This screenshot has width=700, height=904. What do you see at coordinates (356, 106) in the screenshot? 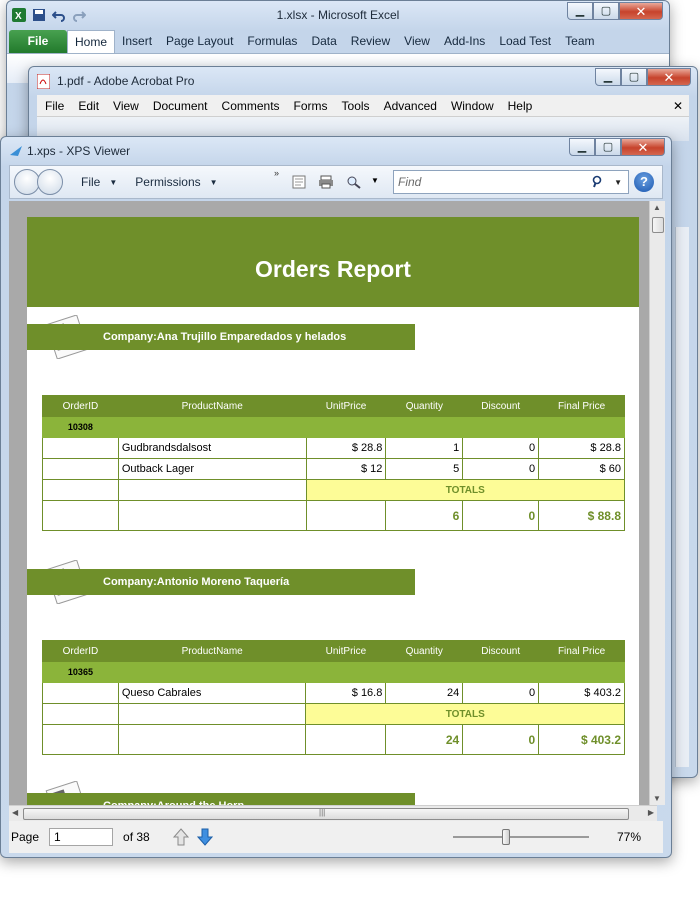
I see `menu-tools: Tools` at bounding box center [356, 106].